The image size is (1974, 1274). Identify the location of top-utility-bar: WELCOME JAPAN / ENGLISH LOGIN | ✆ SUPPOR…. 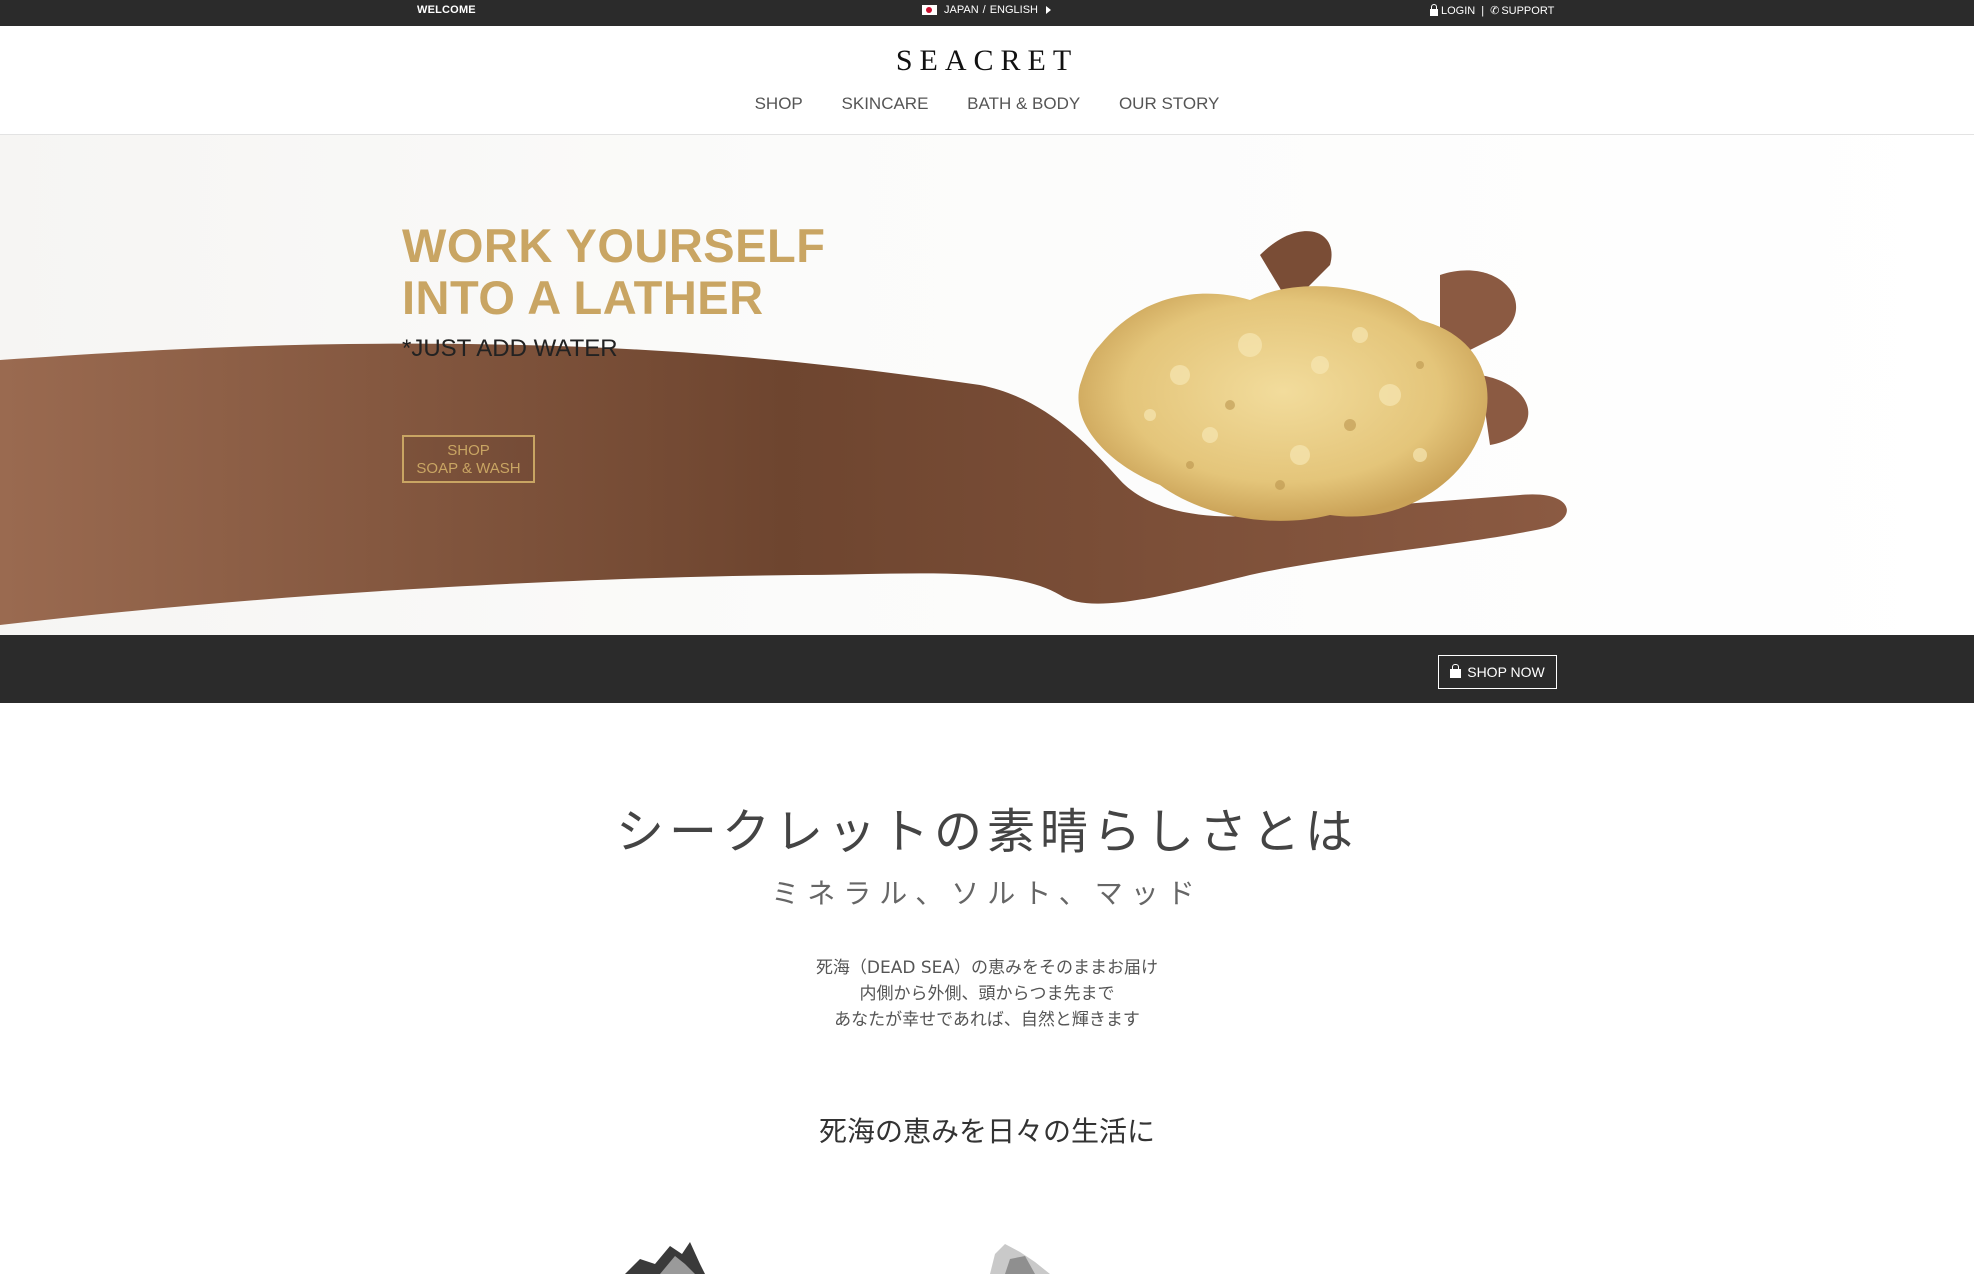
(987, 13).